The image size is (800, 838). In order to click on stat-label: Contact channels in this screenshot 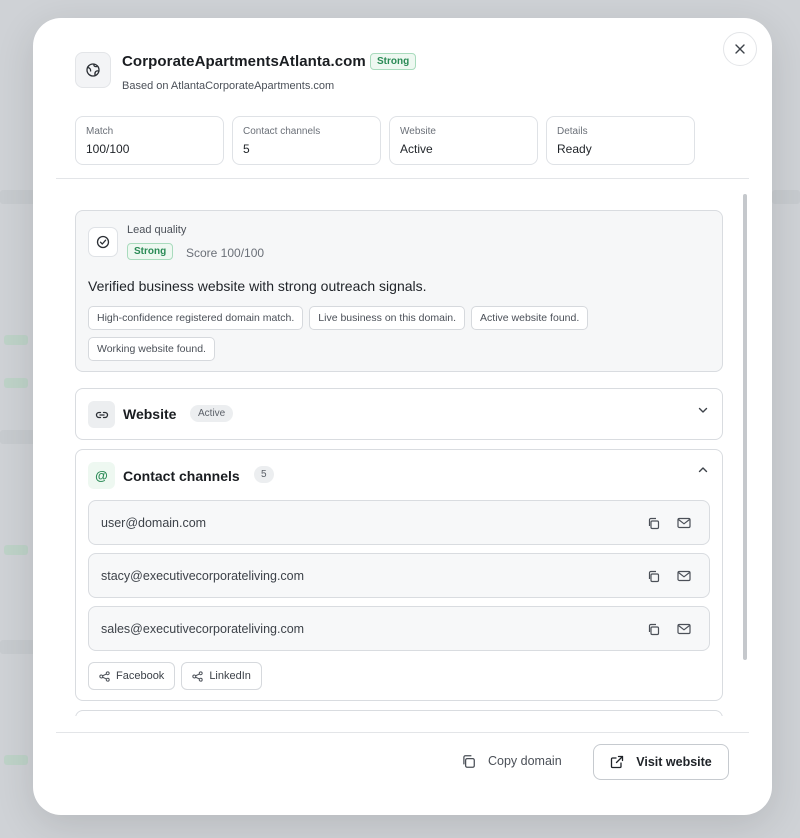, I will do `click(282, 131)`.